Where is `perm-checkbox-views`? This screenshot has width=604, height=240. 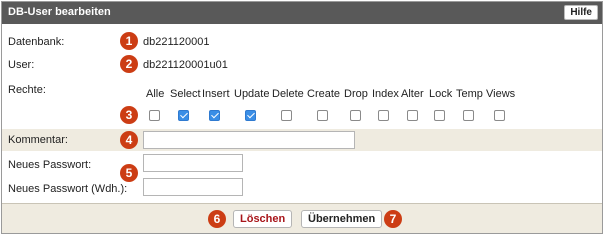 perm-checkbox-views is located at coordinates (499, 115).